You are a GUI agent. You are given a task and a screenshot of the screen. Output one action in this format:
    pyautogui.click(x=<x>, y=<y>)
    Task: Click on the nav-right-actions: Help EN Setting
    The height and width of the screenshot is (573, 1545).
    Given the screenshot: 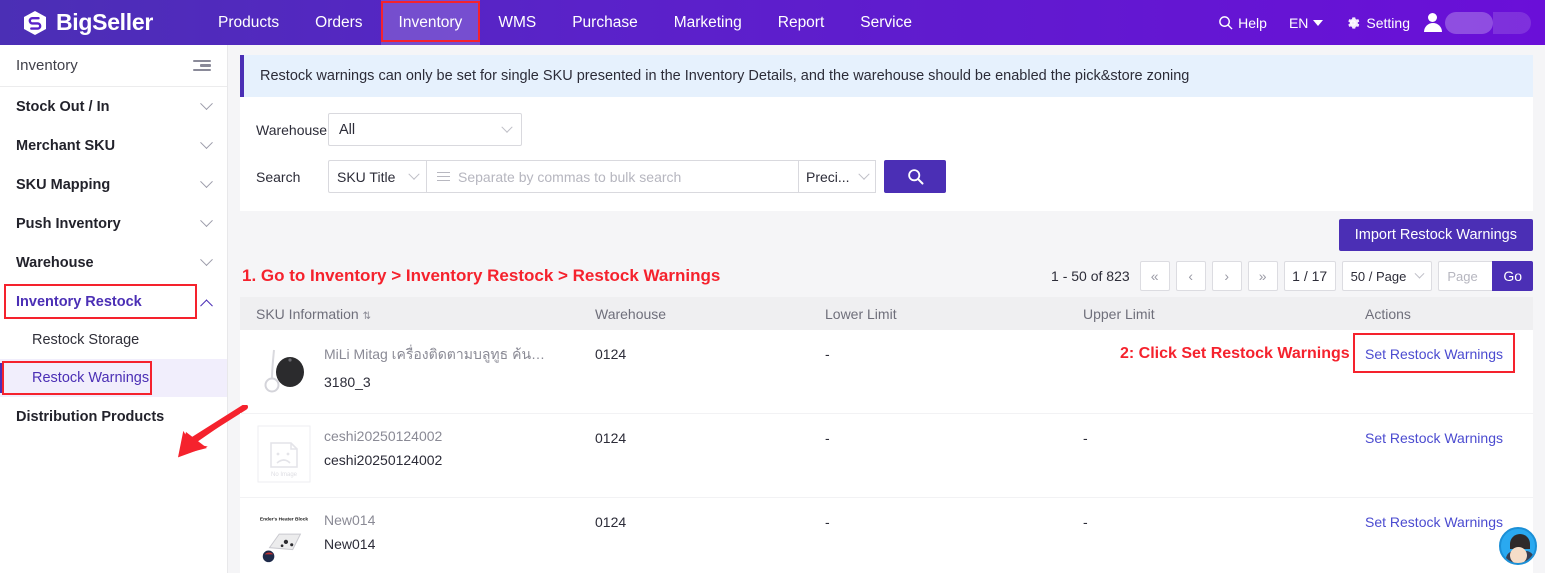 What is the action you would take?
    pyautogui.click(x=1377, y=22)
    